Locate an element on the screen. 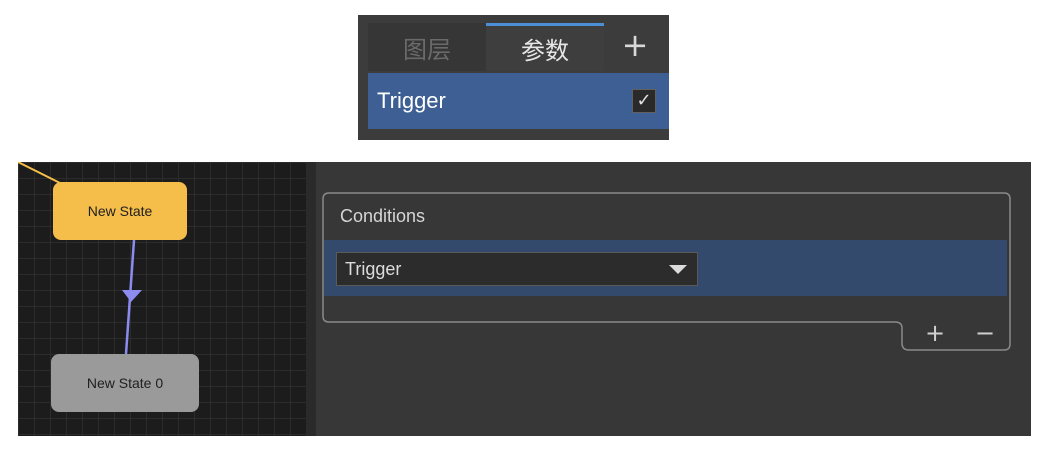 The image size is (1050, 450). add-parameter-button: + is located at coordinates (635, 47).